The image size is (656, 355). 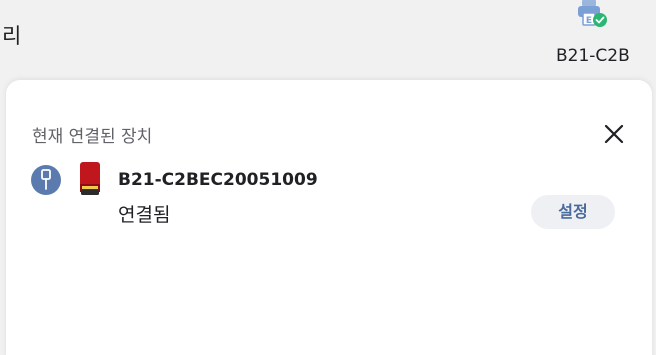 What do you see at coordinates (593, 15) in the screenshot?
I see `printer-check-icon: E` at bounding box center [593, 15].